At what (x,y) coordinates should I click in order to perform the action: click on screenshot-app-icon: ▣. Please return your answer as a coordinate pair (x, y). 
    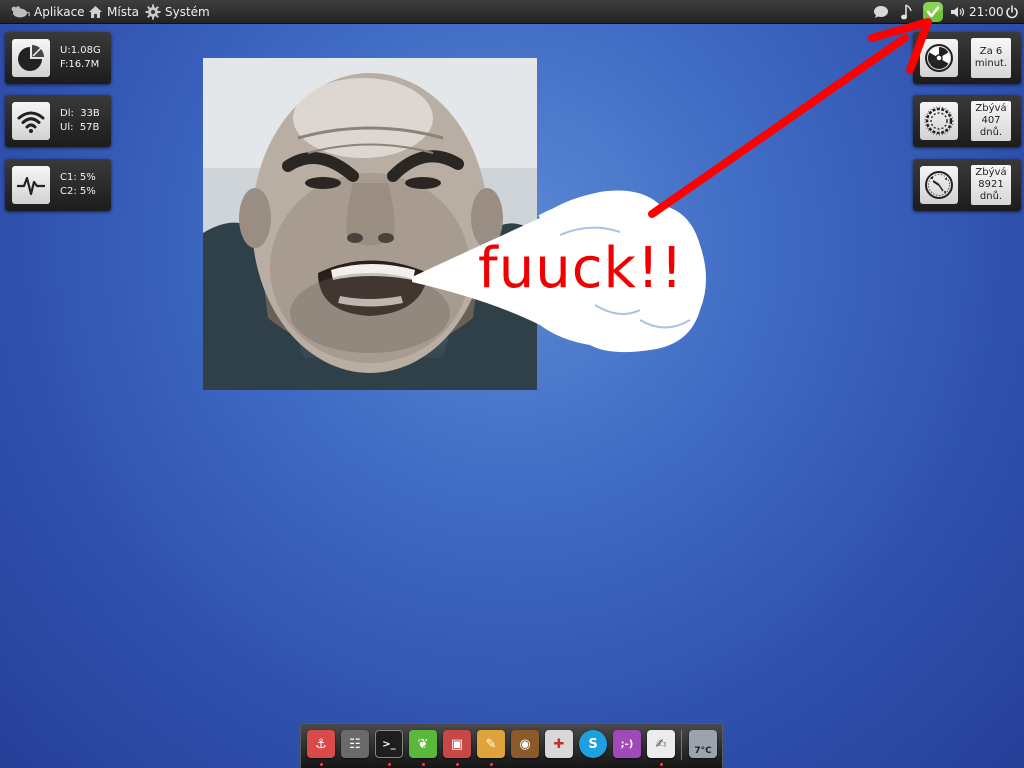
    Looking at the image, I should click on (457, 744).